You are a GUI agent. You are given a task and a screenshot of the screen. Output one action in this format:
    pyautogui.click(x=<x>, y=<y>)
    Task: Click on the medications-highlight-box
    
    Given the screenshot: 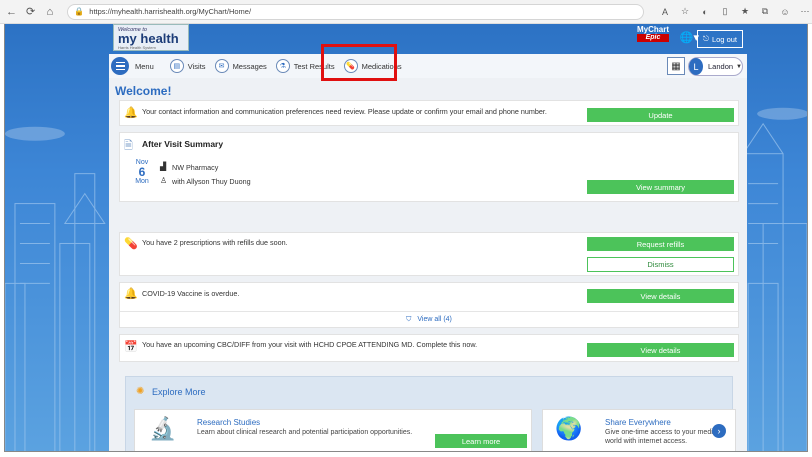 What is the action you would take?
    pyautogui.click(x=359, y=62)
    